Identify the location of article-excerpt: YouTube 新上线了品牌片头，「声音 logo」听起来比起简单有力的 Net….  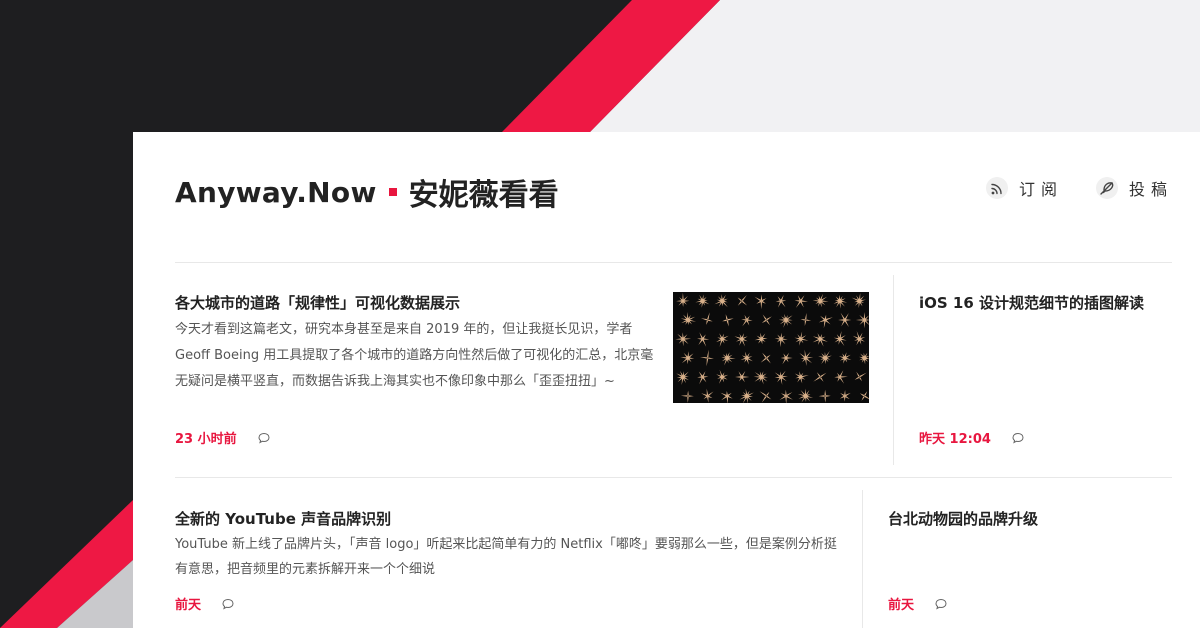
(506, 557).